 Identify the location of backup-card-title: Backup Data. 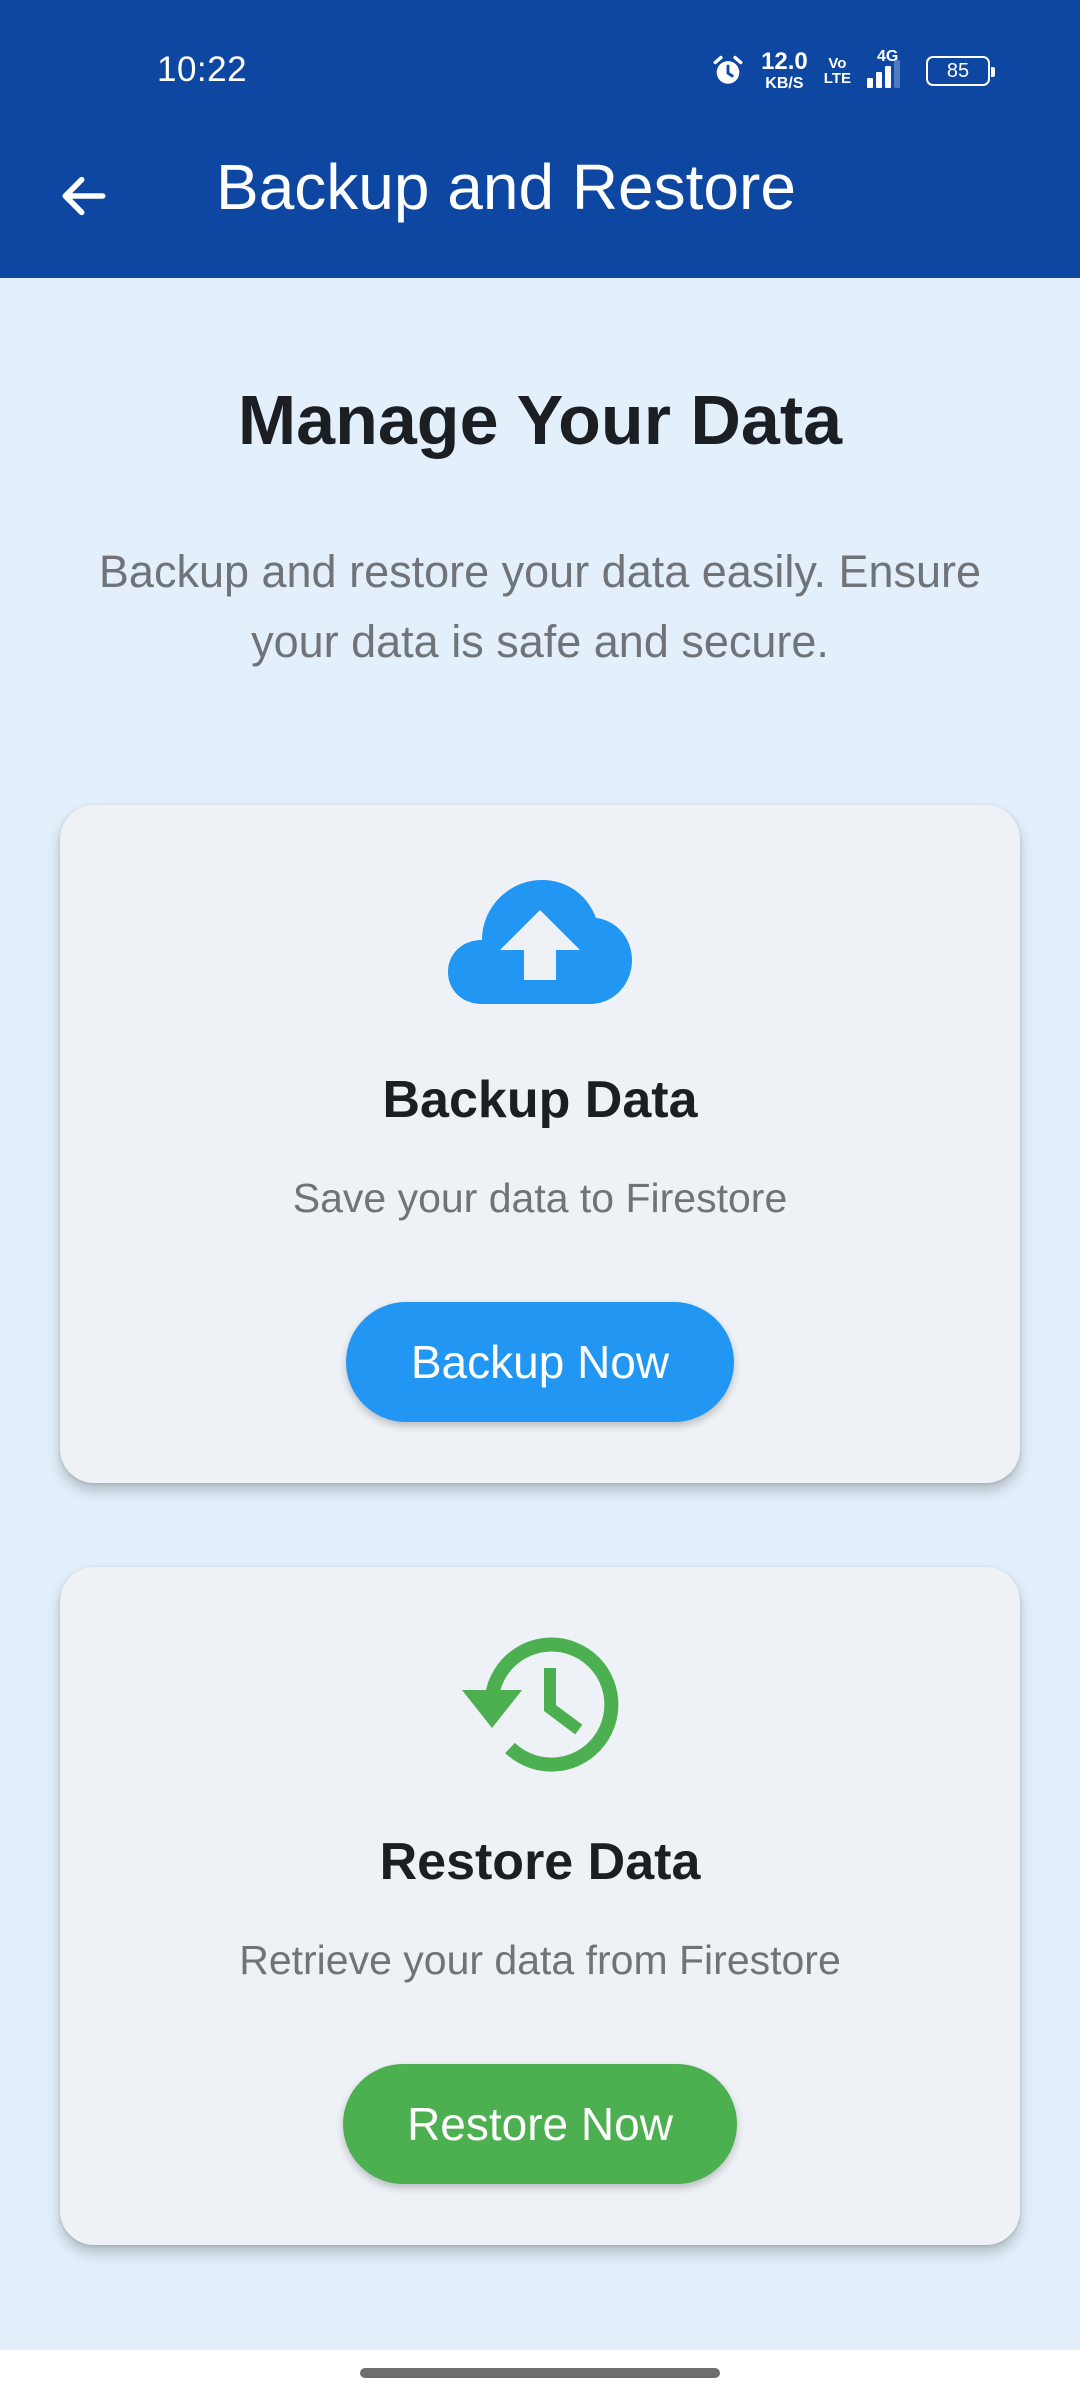
(540, 1100).